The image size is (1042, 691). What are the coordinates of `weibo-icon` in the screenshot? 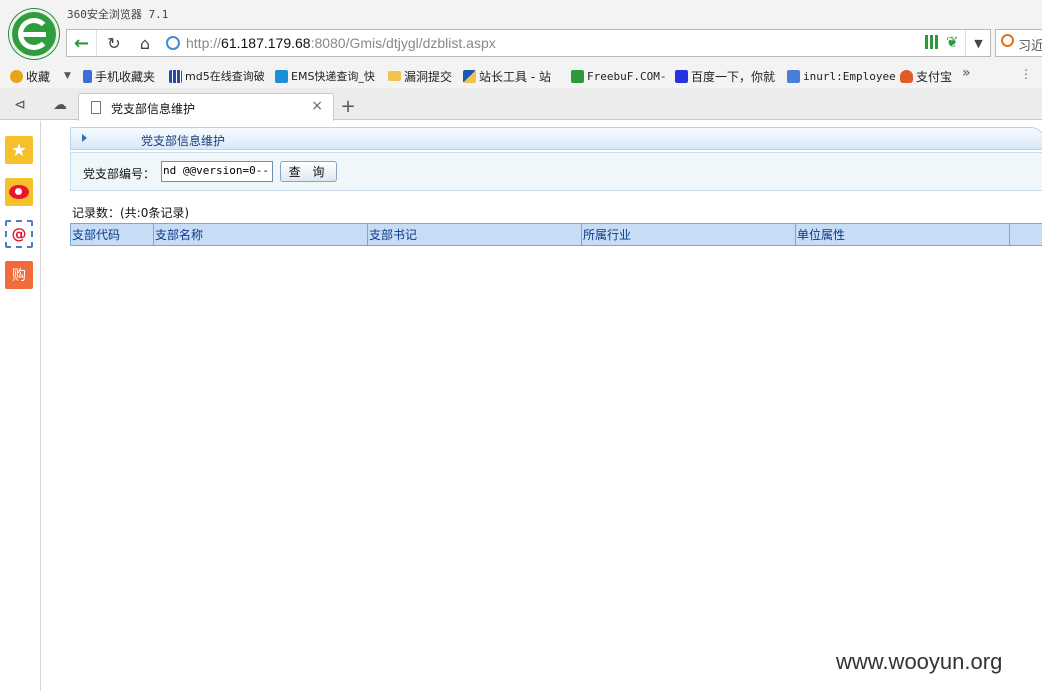 It's located at (19, 192).